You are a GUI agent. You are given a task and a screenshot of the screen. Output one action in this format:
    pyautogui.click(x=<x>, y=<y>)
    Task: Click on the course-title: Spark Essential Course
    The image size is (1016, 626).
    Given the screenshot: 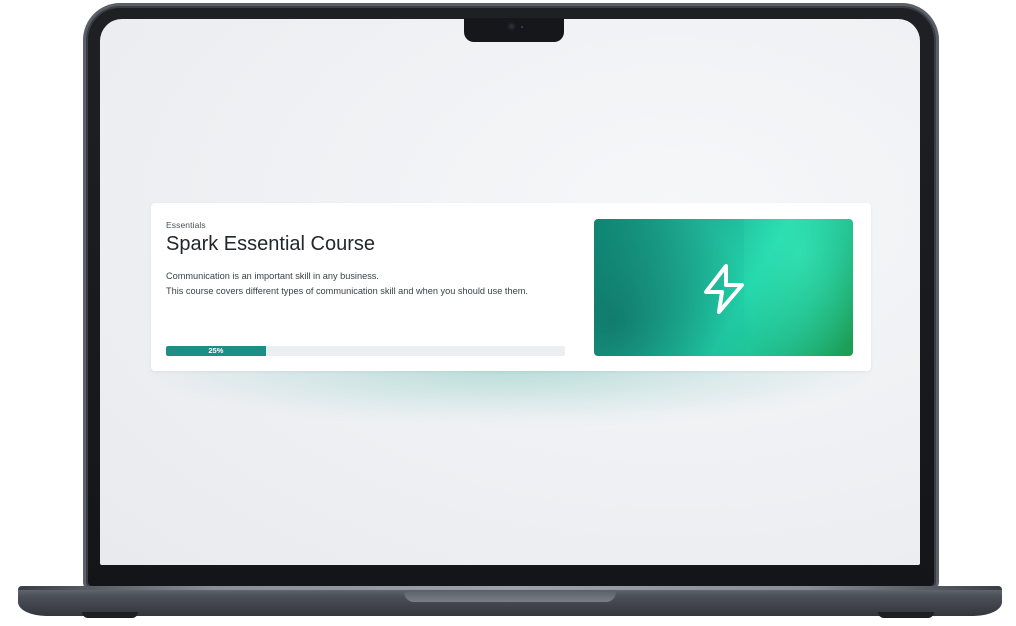 What is the action you would take?
    pyautogui.click(x=270, y=244)
    